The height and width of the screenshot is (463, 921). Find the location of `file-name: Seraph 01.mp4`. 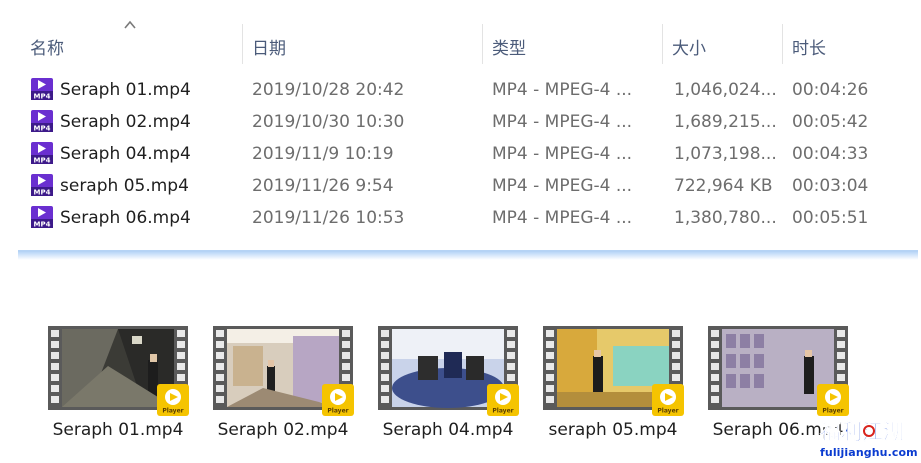

file-name: Seraph 01.mp4 is located at coordinates (125, 90).